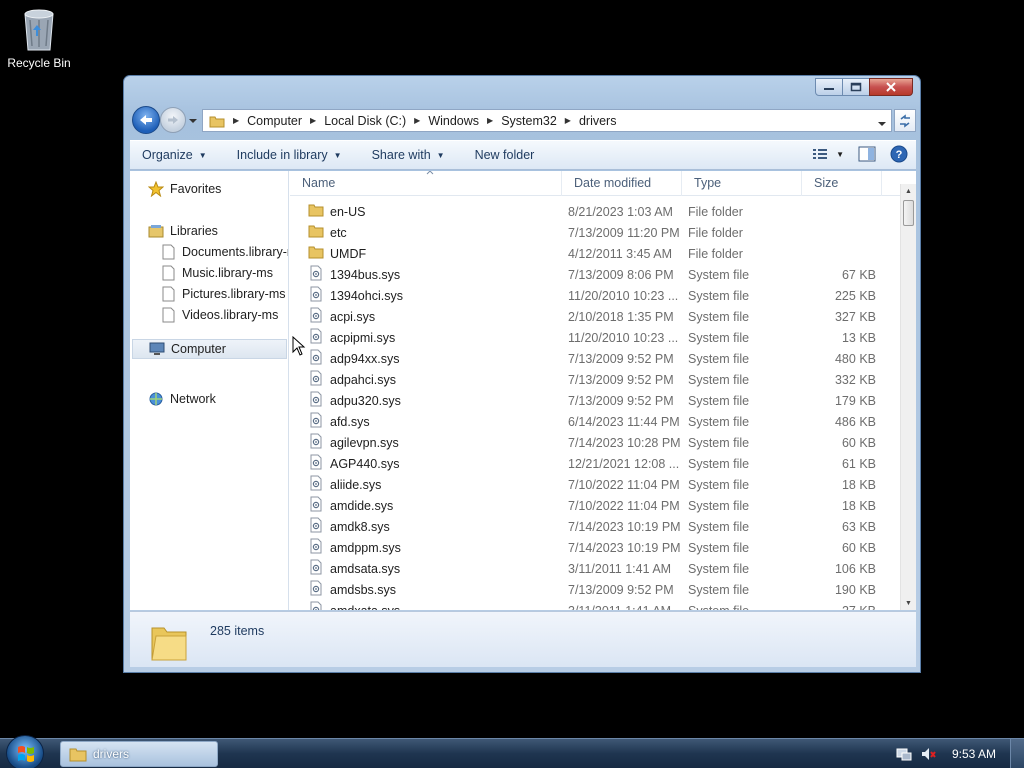 This screenshot has width=1024, height=768. What do you see at coordinates (184, 189) in the screenshot?
I see `nav-favorites: Favorites` at bounding box center [184, 189].